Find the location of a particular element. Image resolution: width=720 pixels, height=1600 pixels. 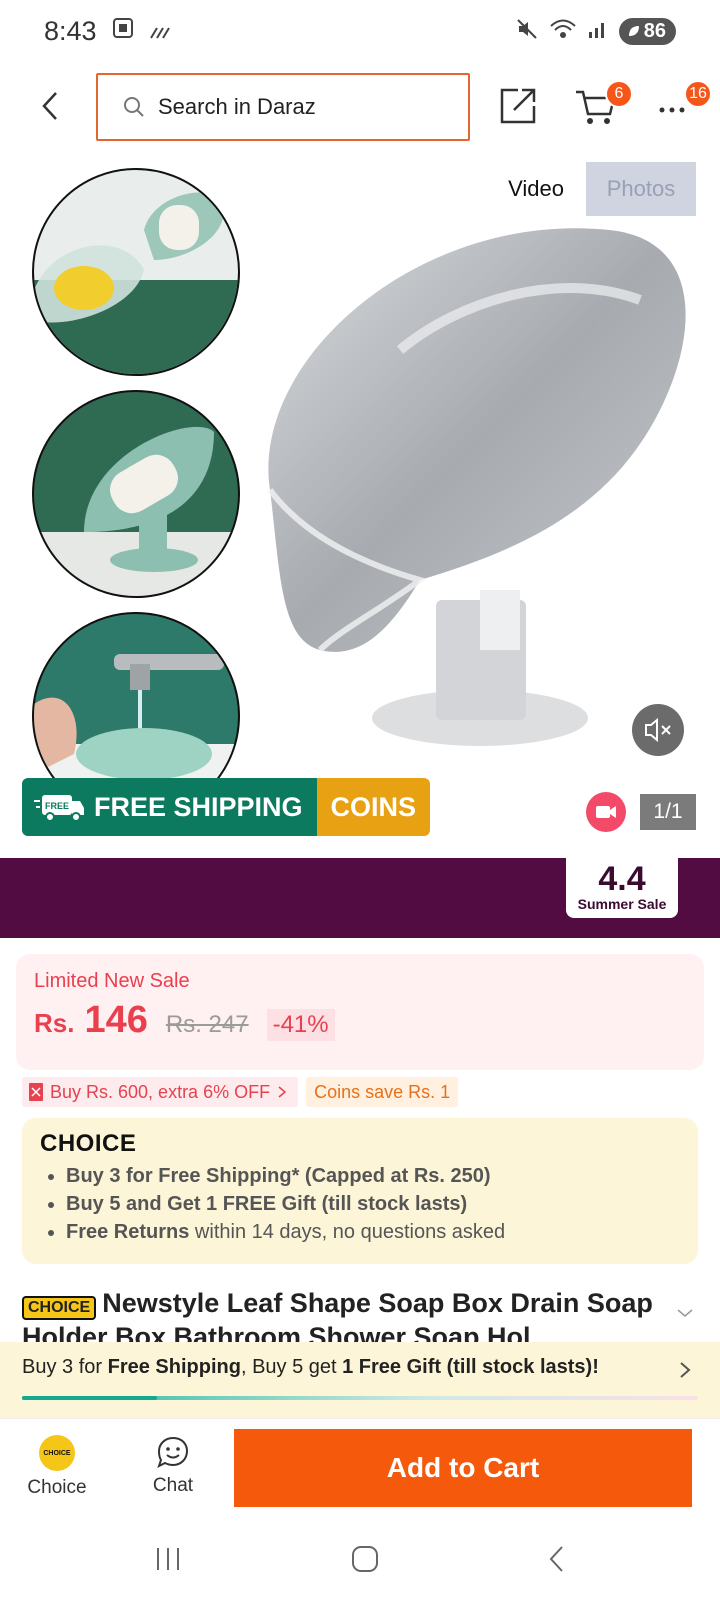

chevron-left-icon is located at coordinates (49, 106).